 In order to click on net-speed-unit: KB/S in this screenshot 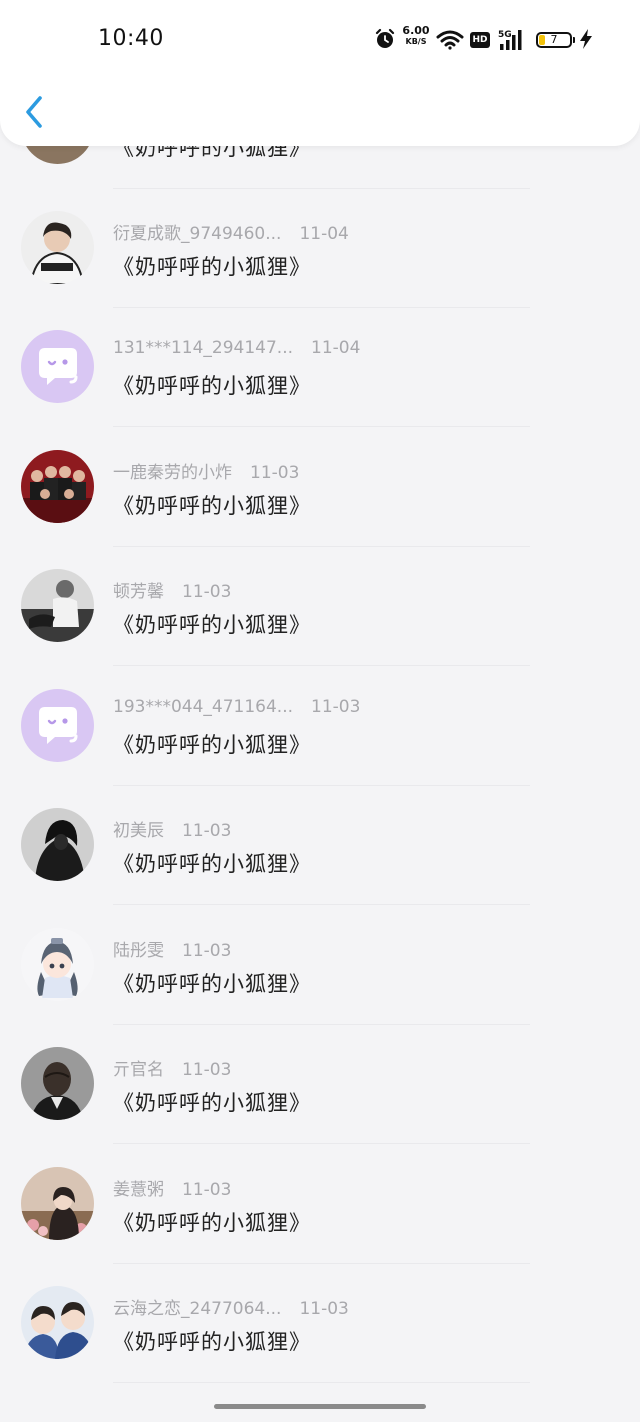, I will do `click(416, 41)`.